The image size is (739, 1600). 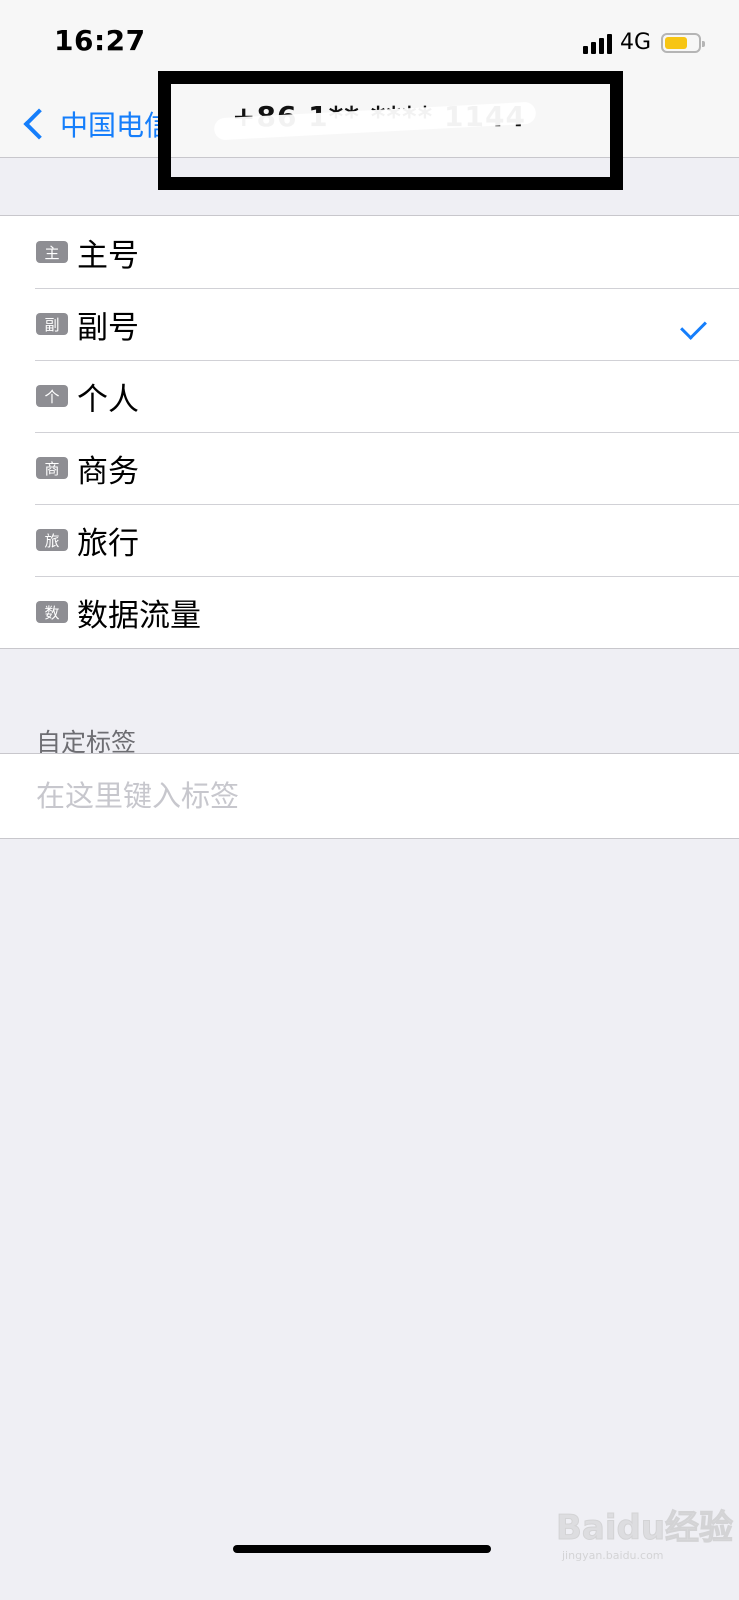 I want to click on battery-icon, so click(x=683, y=42).